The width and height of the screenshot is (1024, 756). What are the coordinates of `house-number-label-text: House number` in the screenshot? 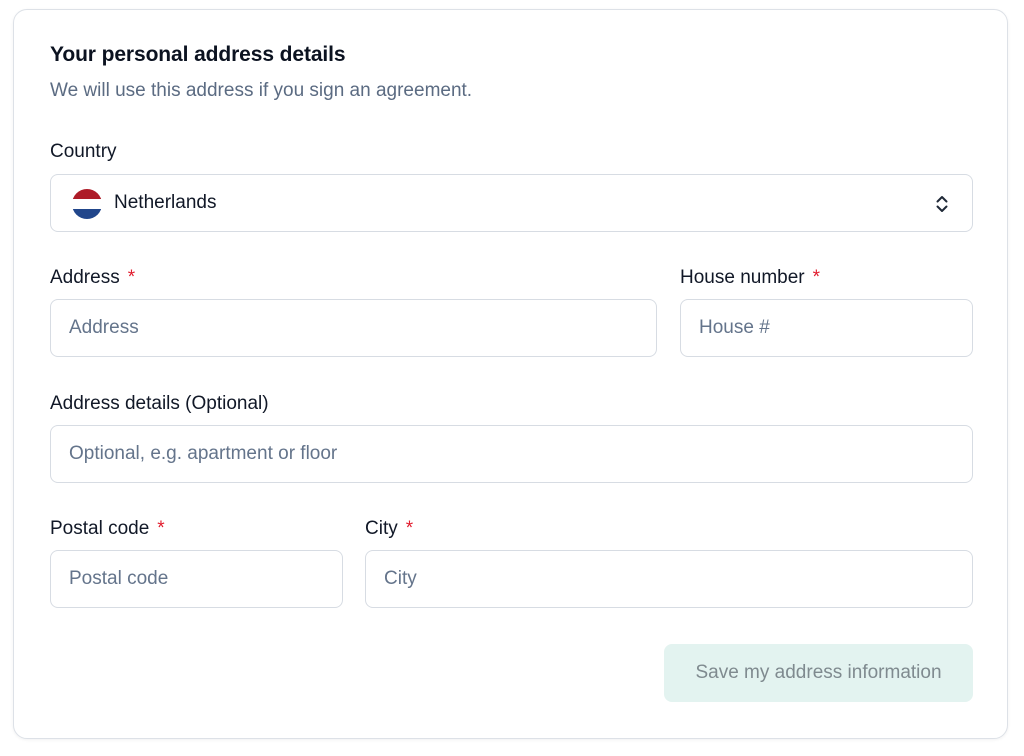 It's located at (742, 277).